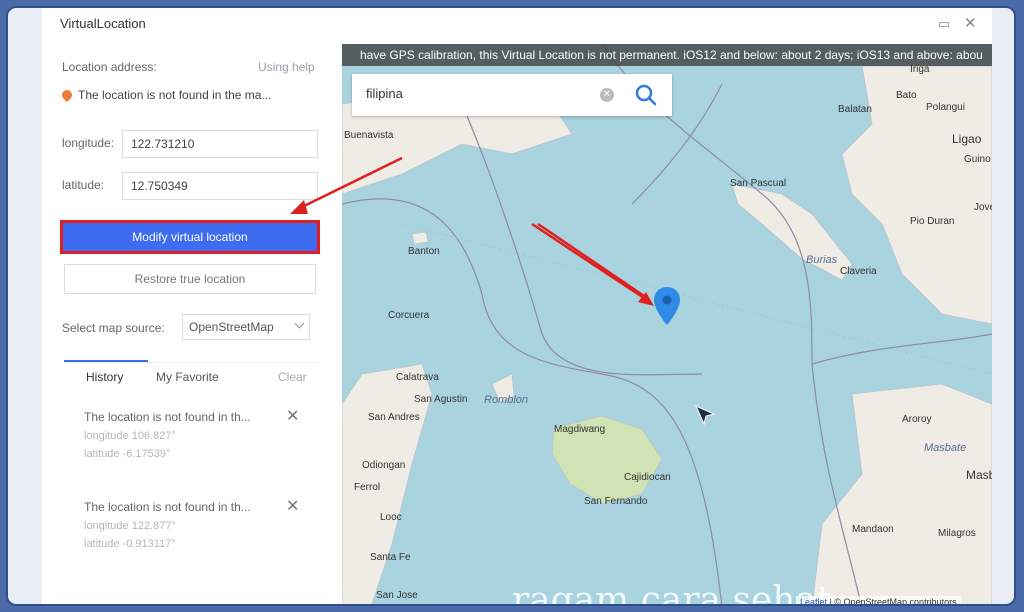 The width and height of the screenshot is (1024, 612). I want to click on map-place-label: Calatrava, so click(417, 377).